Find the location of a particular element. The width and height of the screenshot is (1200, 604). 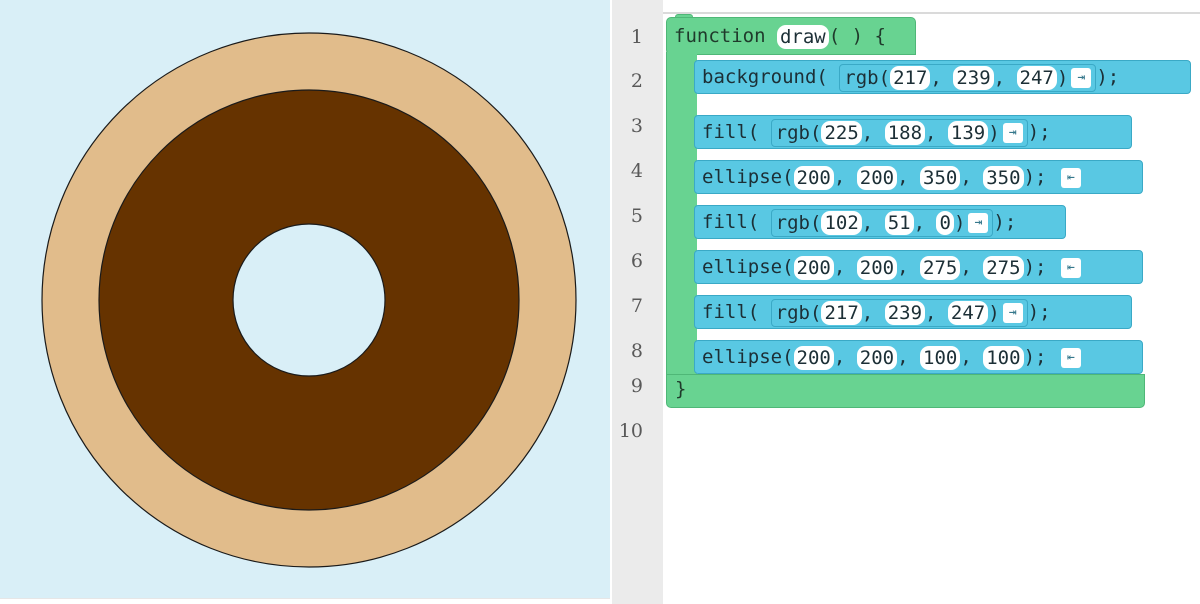

arg-height: 275 is located at coordinates (1003, 267).